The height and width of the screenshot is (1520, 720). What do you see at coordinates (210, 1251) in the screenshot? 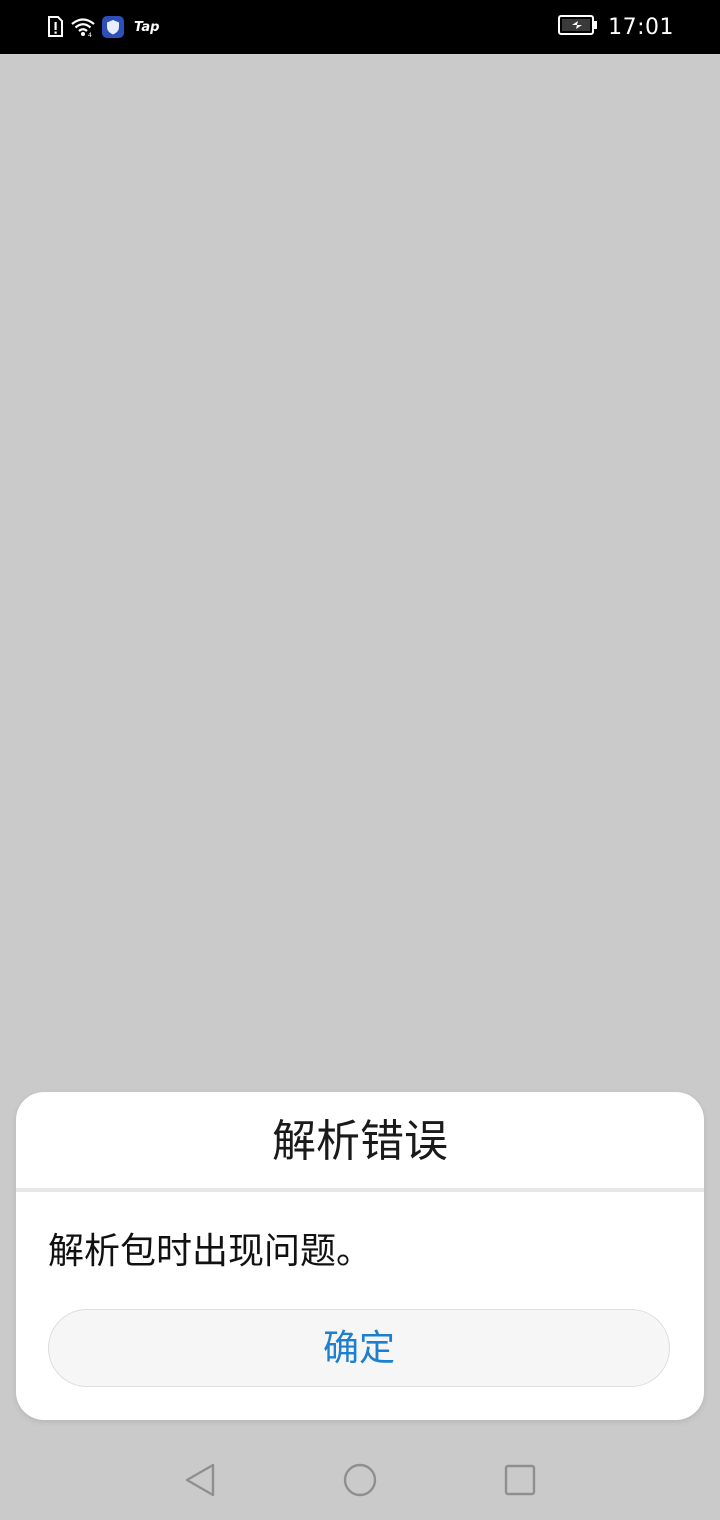
I see `dialog-message: 解析包时出现问题。` at bounding box center [210, 1251].